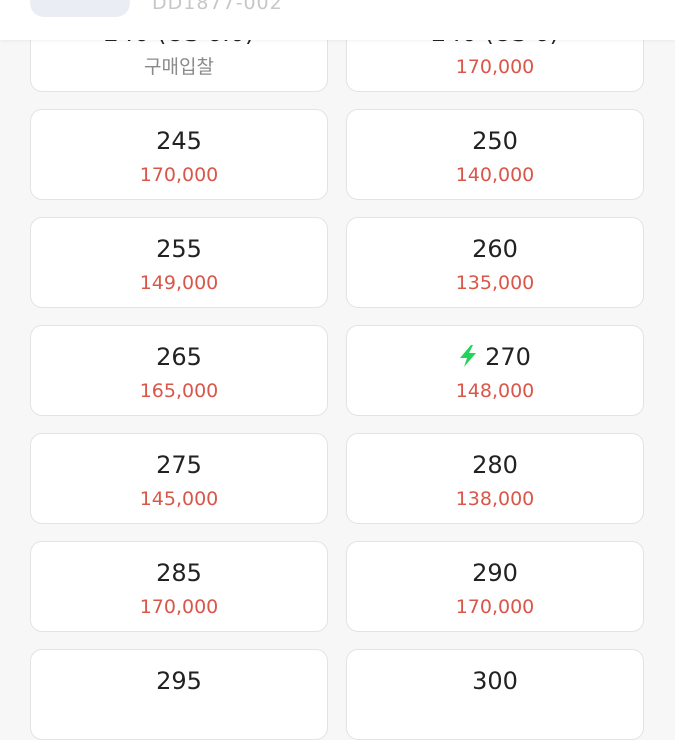 The height and width of the screenshot is (740, 675). I want to click on size-label: 290, so click(495, 573).